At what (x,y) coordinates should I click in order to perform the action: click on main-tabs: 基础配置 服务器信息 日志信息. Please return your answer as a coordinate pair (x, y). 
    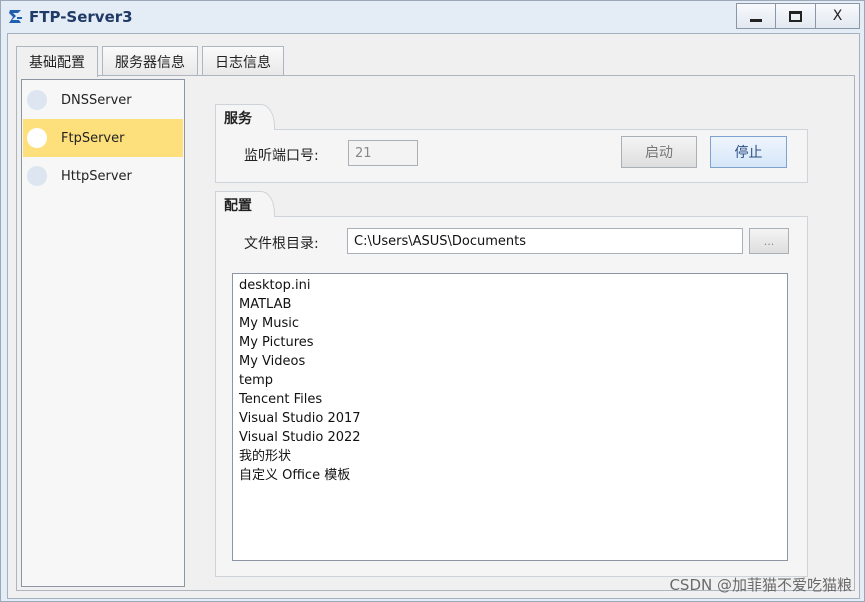
    Looking at the image, I should click on (152, 61).